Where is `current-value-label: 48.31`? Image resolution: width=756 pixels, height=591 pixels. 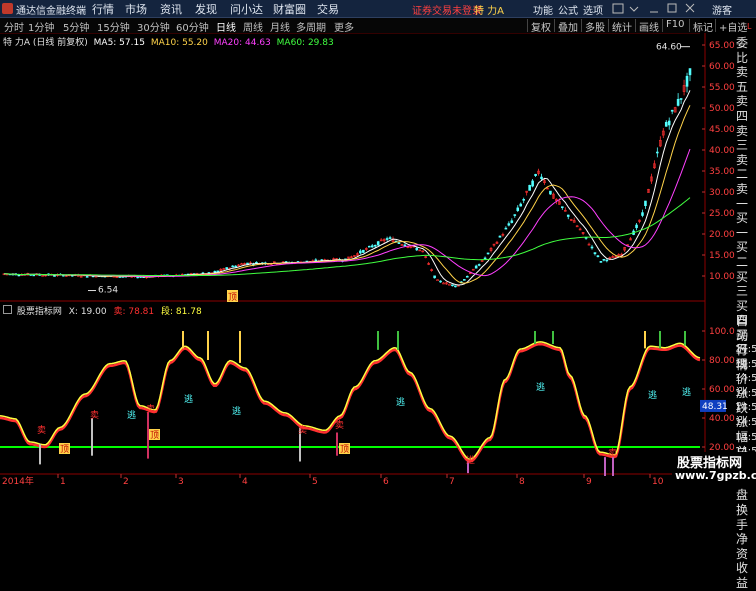
current-value-label: 48.31 is located at coordinates (715, 407).